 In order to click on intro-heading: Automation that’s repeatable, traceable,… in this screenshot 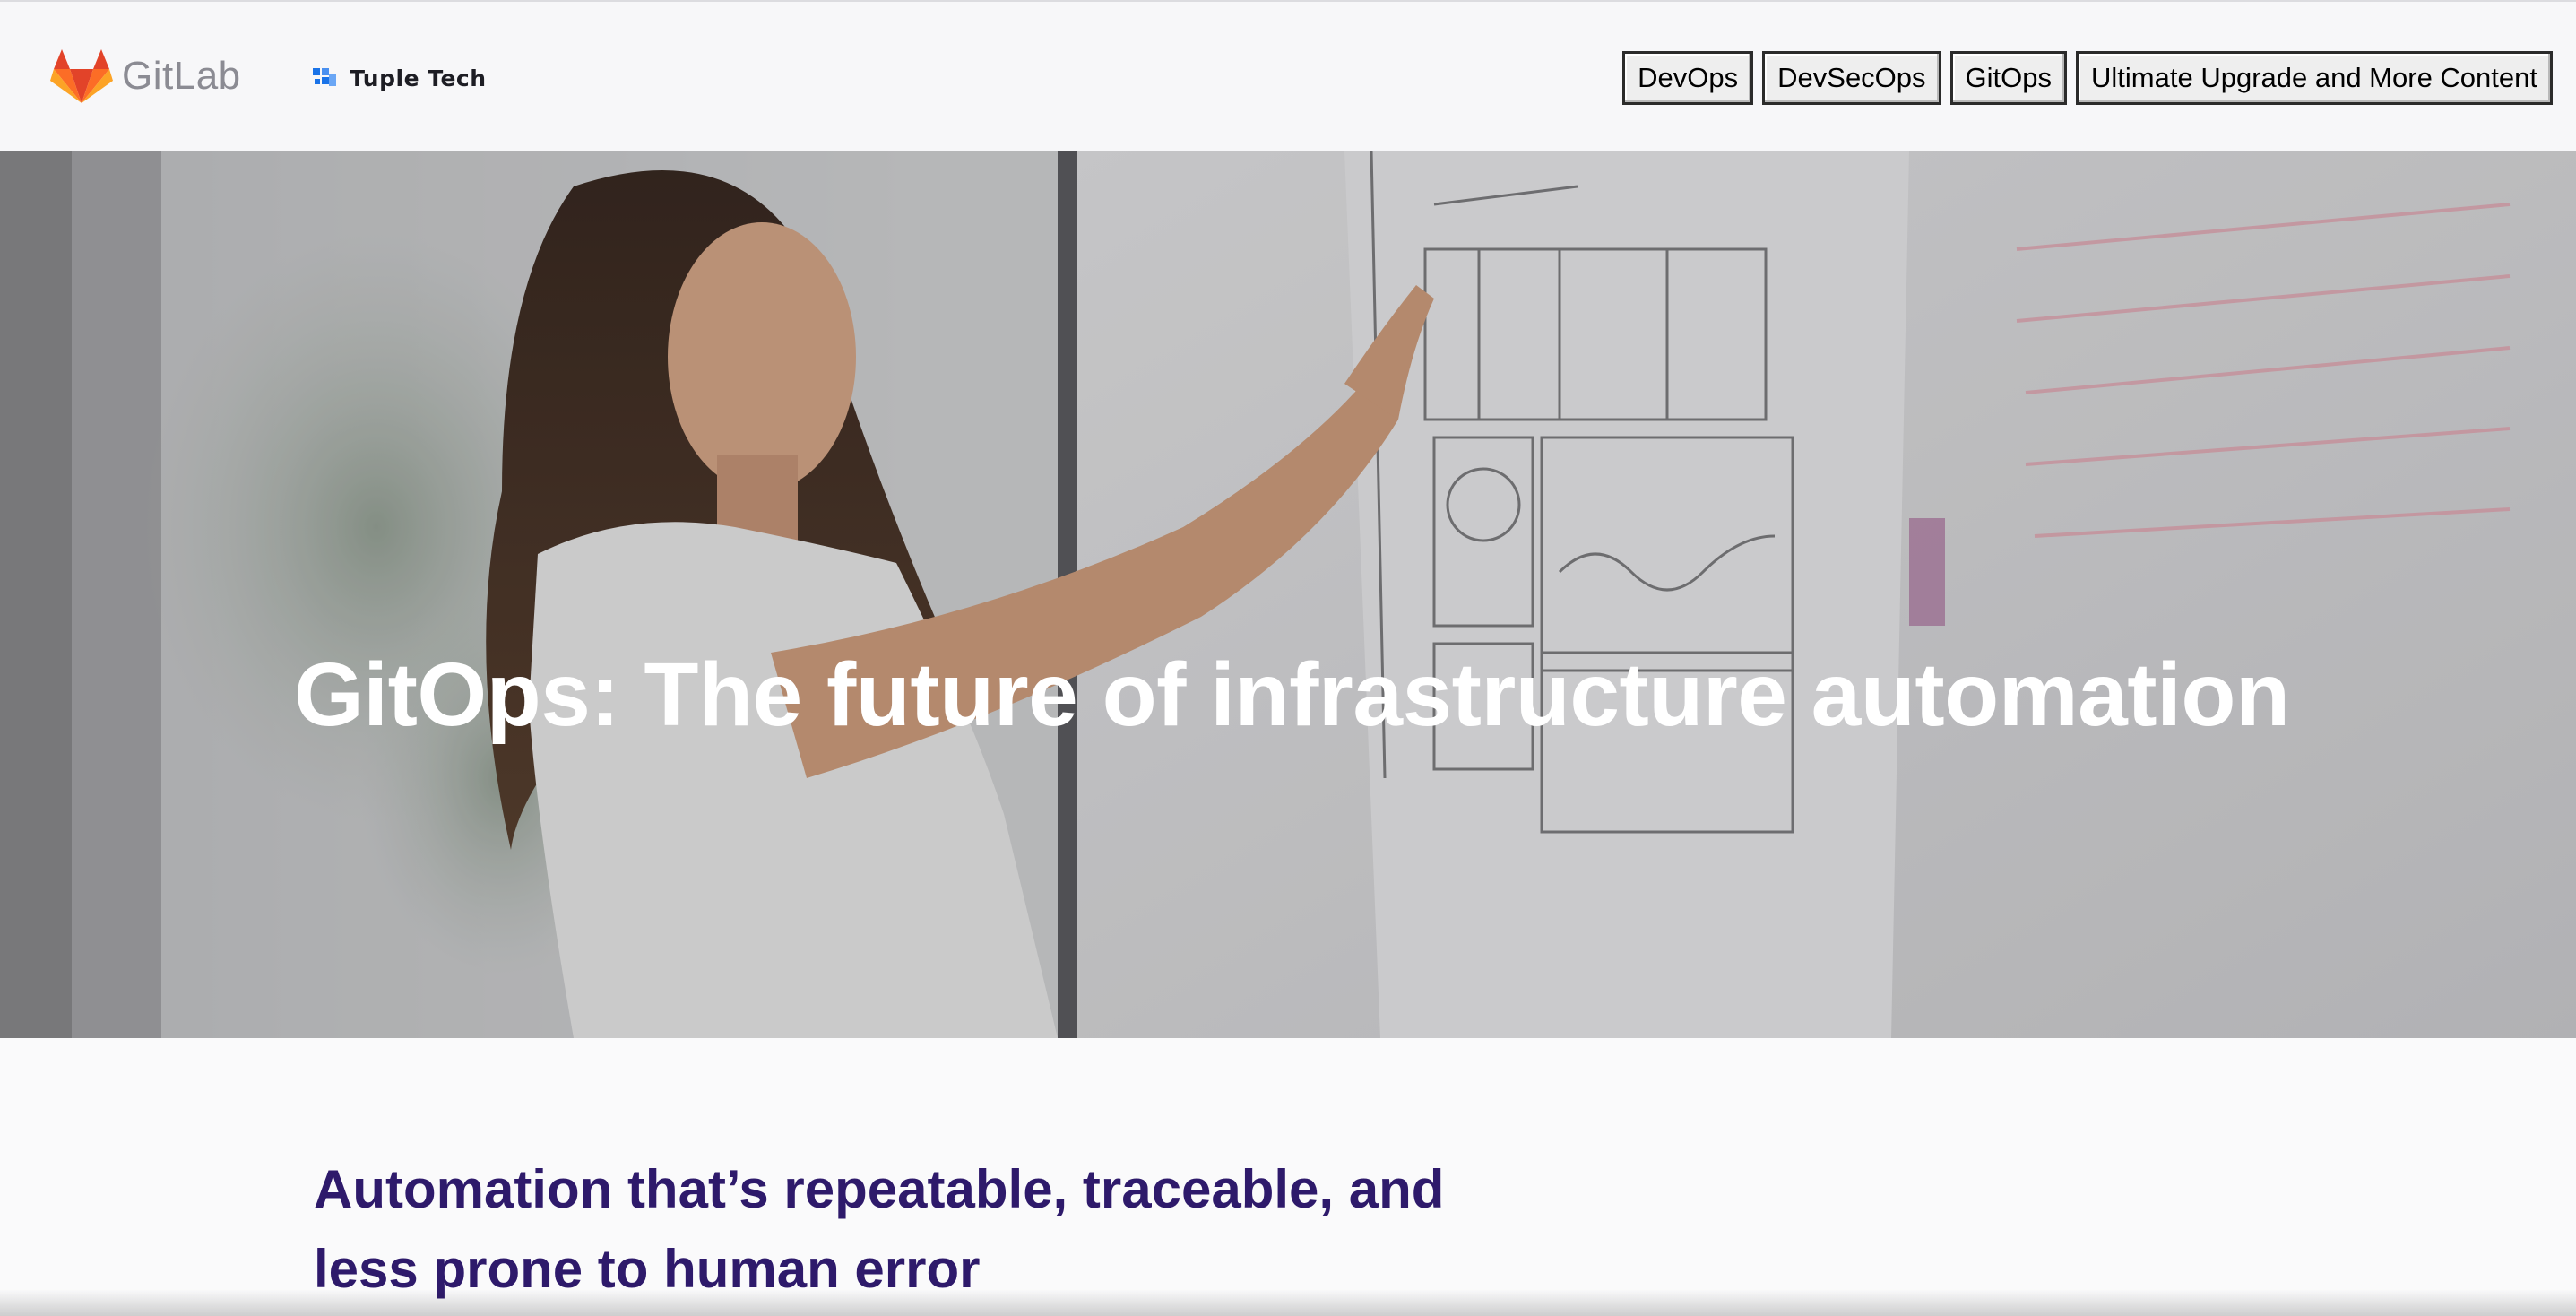, I will do `click(941, 1229)`.